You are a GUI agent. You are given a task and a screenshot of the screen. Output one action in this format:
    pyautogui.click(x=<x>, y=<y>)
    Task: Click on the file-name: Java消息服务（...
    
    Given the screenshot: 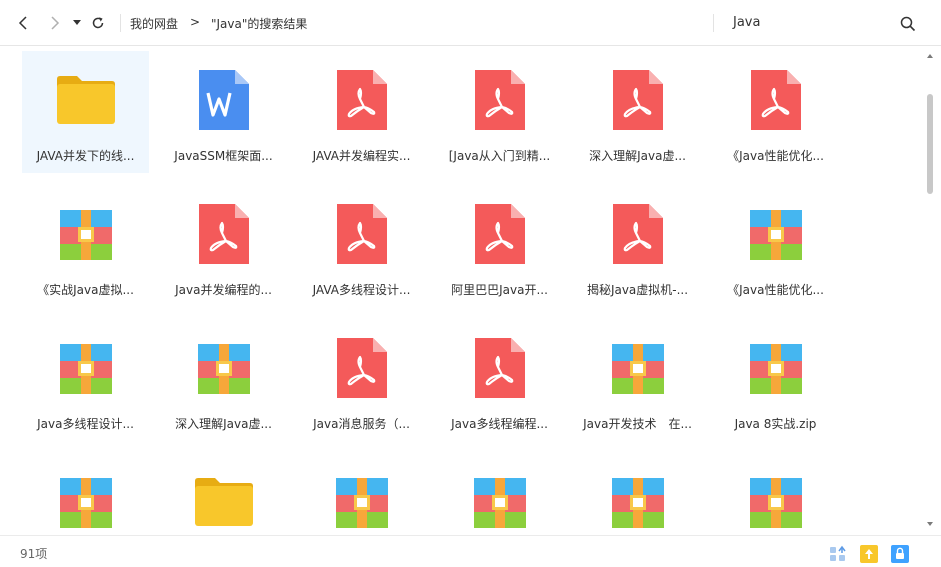 What is the action you would take?
    pyautogui.click(x=361, y=424)
    